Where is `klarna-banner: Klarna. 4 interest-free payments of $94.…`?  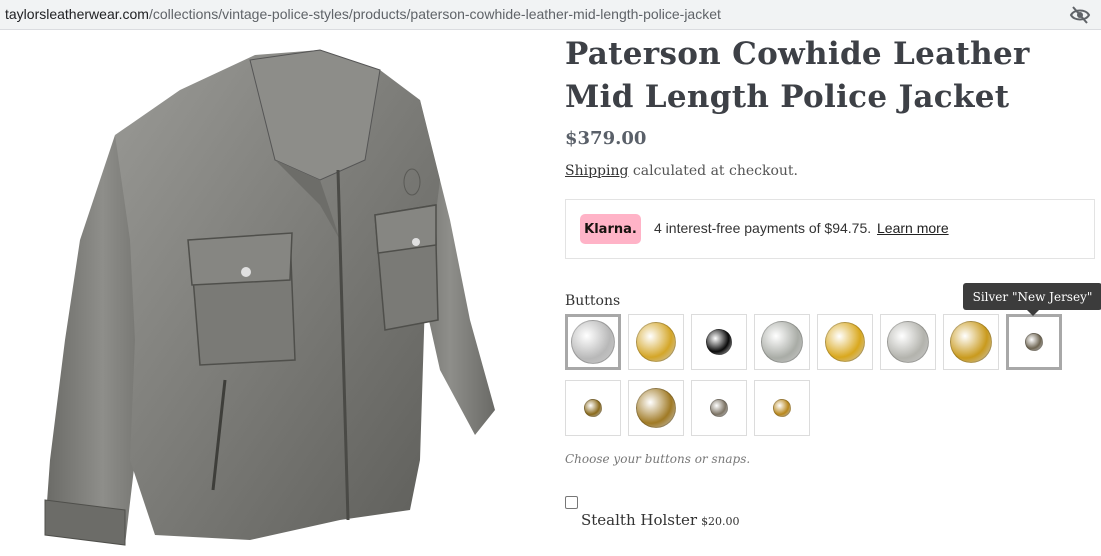
klarna-banner: Klarna. 4 interest-free payments of $94.… is located at coordinates (830, 229).